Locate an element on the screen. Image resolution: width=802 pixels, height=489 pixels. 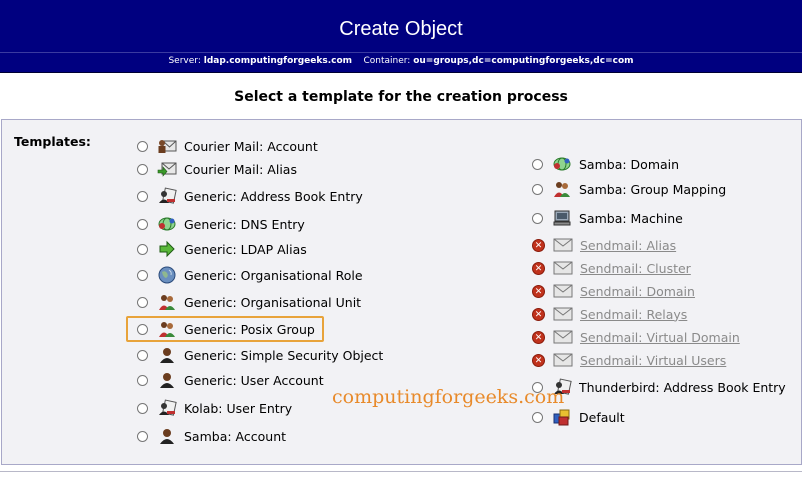
template-option-sendmail-virtual-users: ✕ Sendmail: Virtual Users is located at coordinates (629, 360).